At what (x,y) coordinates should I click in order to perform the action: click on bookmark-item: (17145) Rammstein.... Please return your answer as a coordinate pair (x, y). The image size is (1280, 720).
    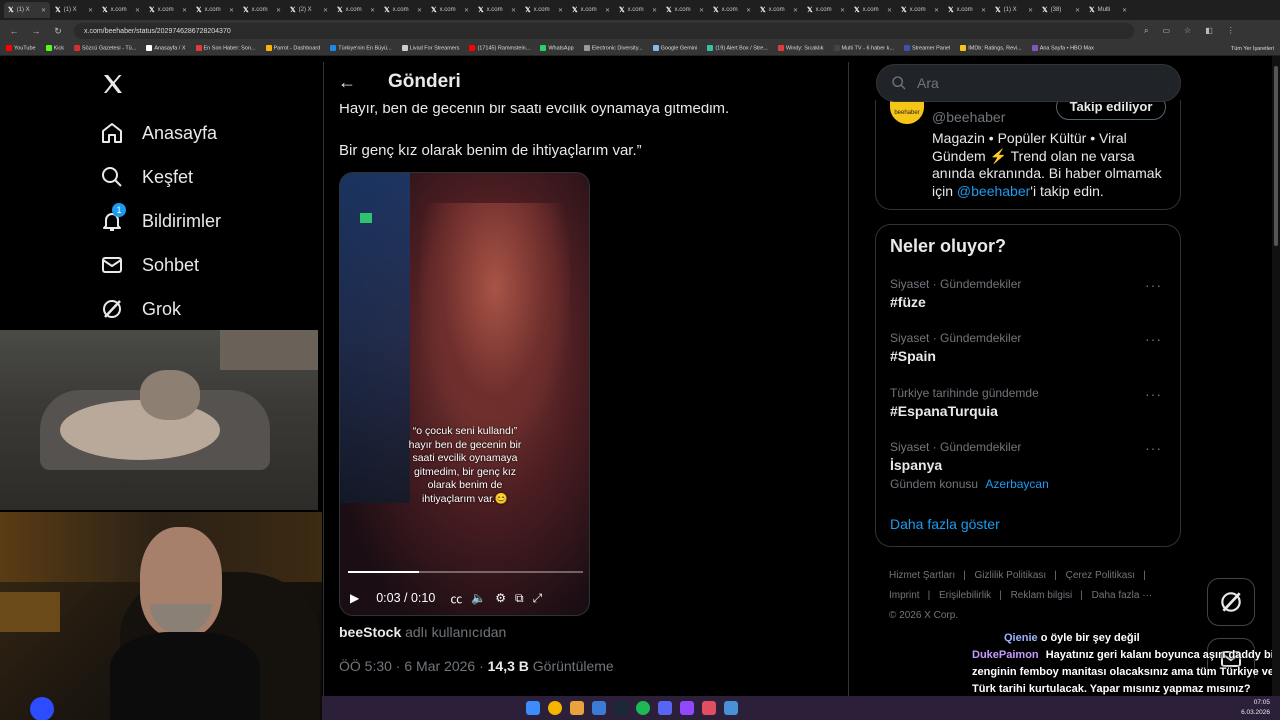
    Looking at the image, I should click on (499, 48).